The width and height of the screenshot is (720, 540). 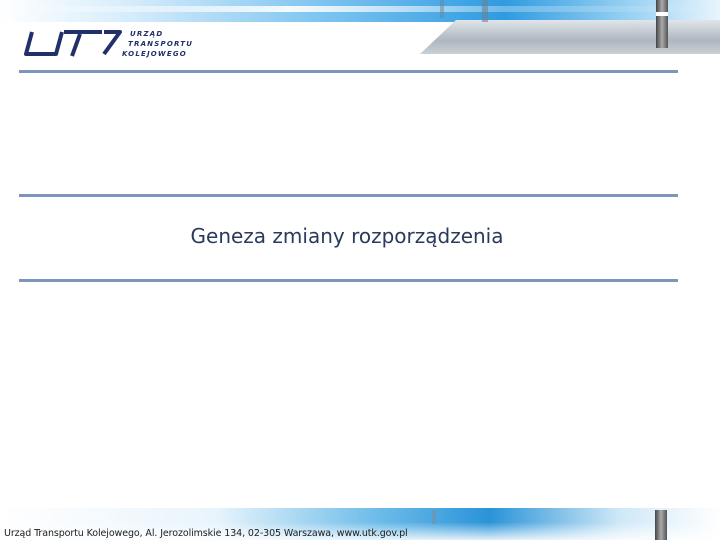 What do you see at coordinates (348, 195) in the screenshot?
I see `title-top-divider` at bounding box center [348, 195].